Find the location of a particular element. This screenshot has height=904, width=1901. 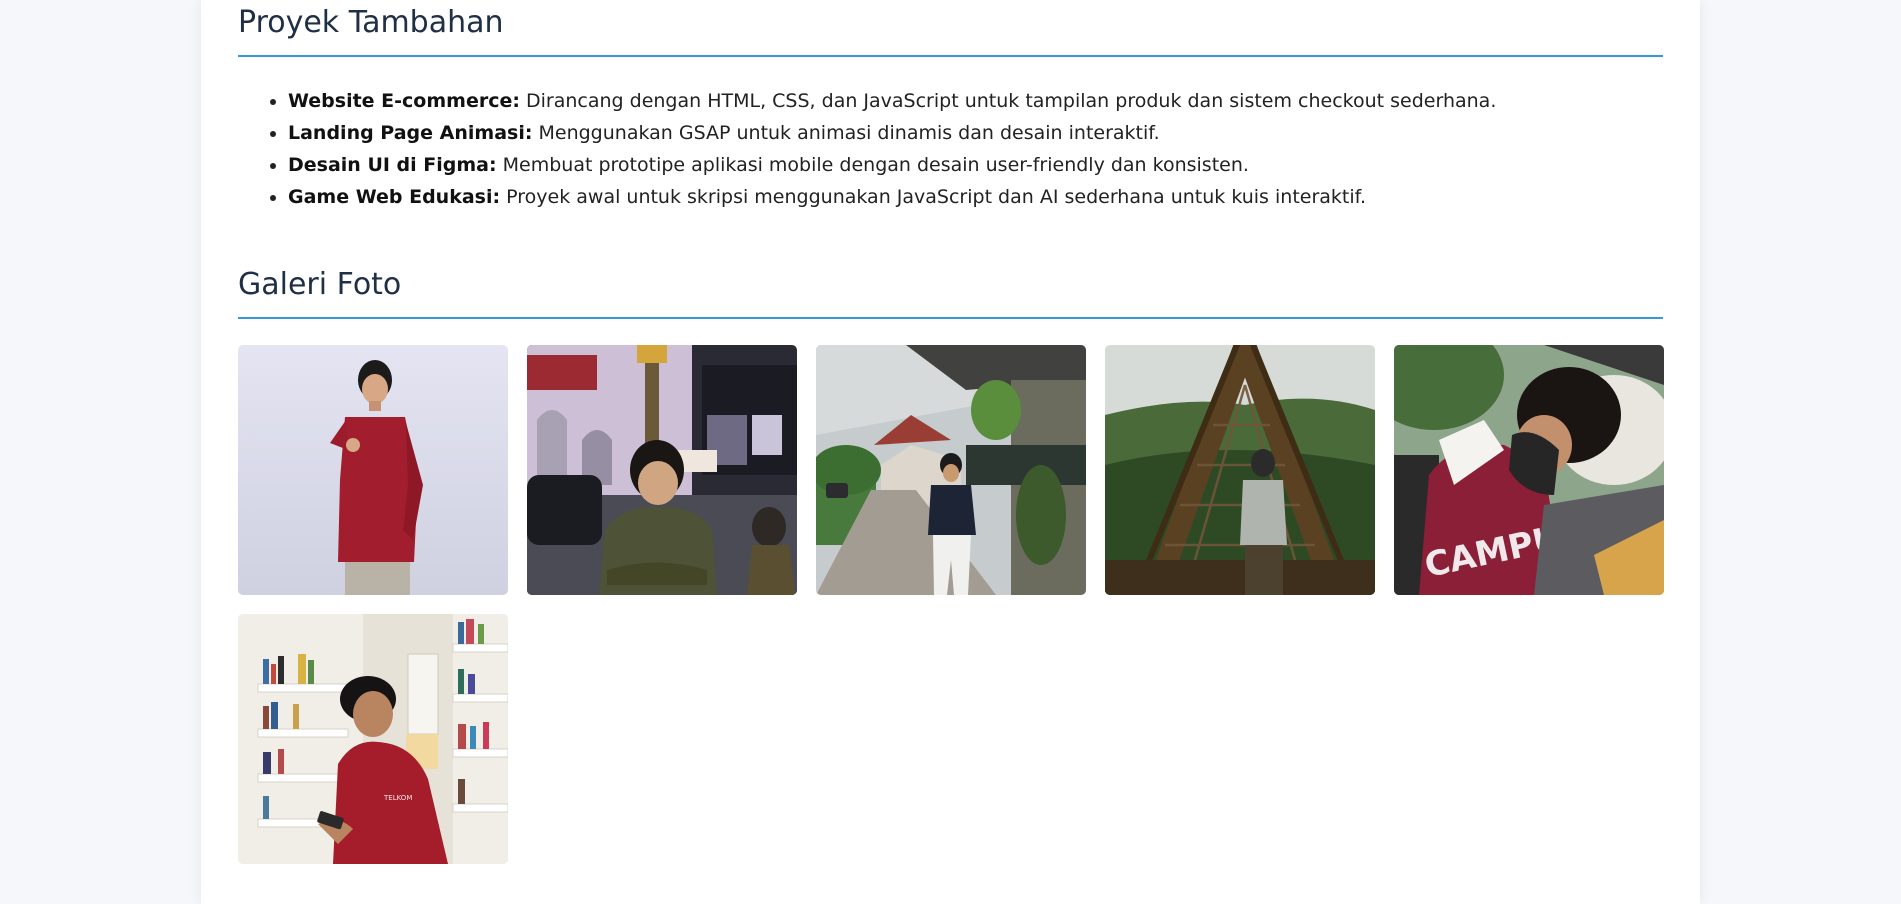

photo-library: TELKOM is located at coordinates (373, 739).